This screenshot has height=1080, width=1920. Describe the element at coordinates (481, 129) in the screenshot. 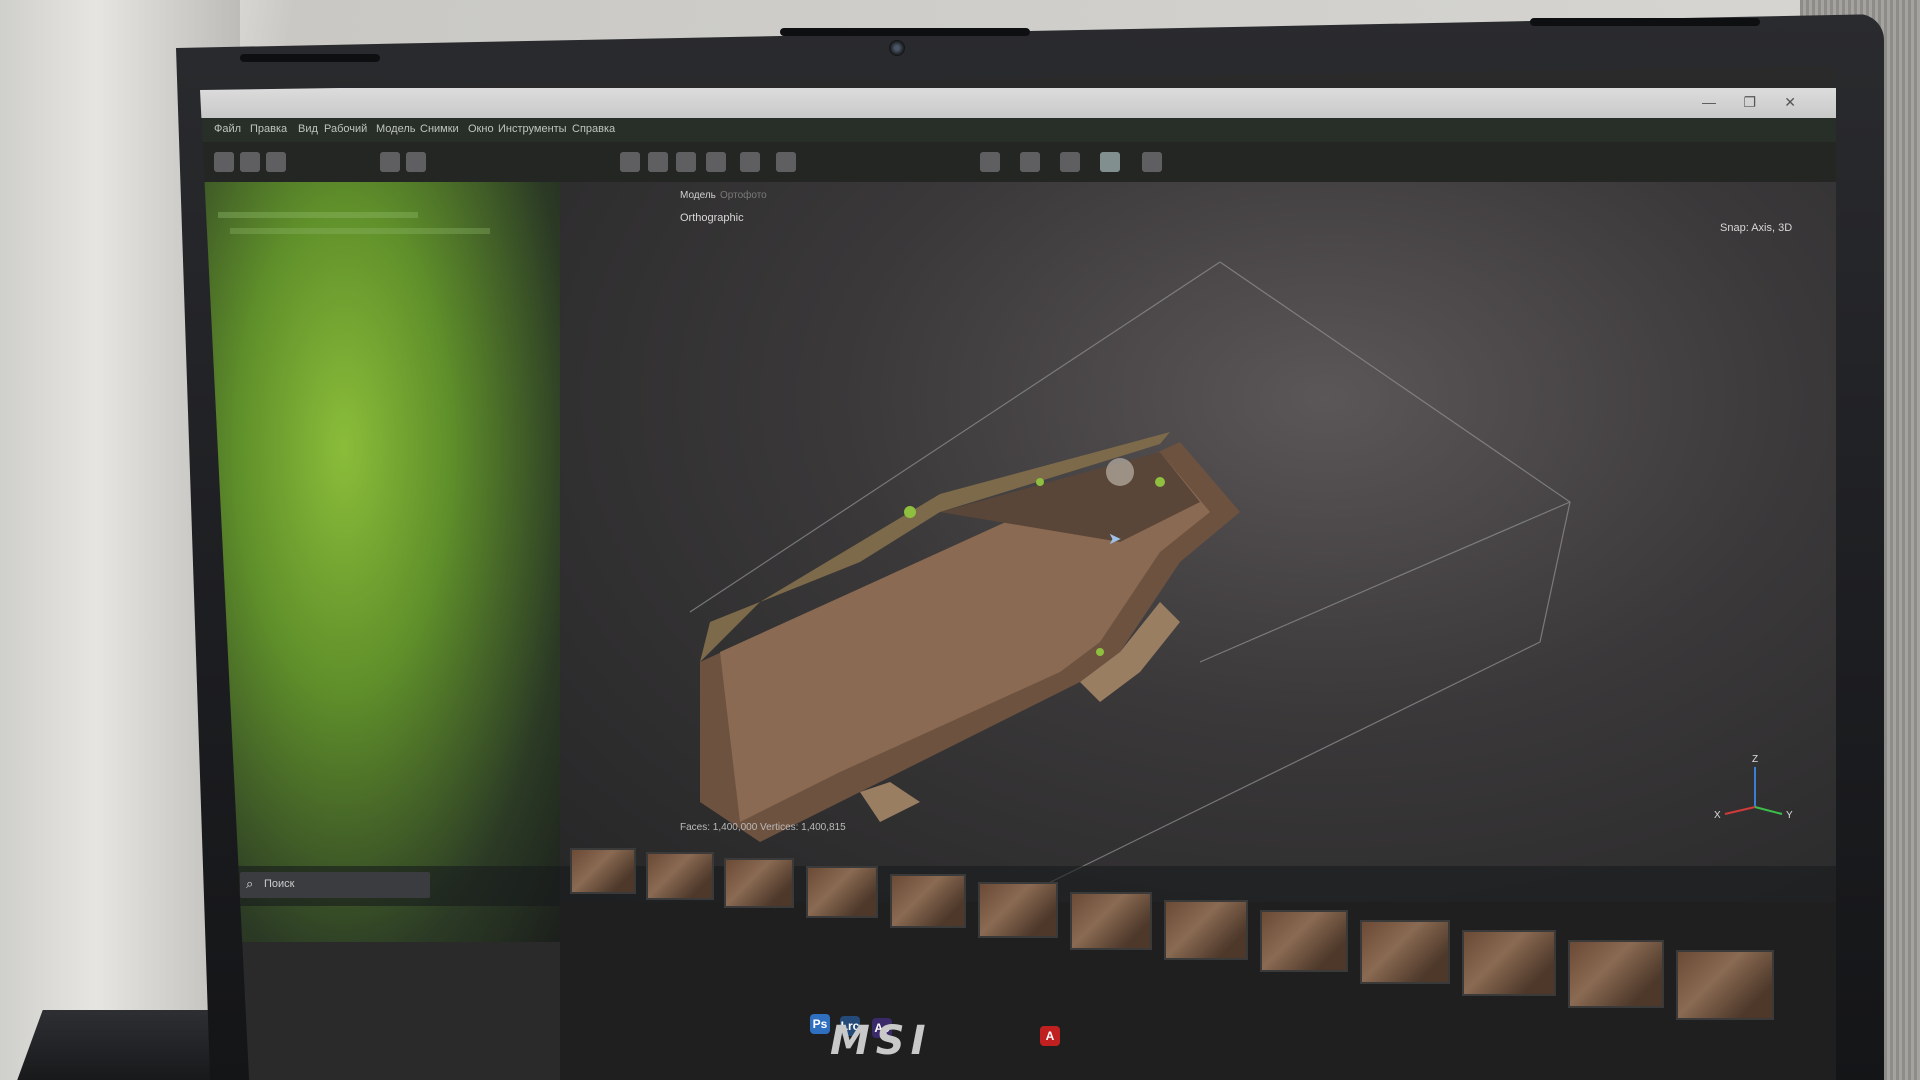

I see `menu-window: Окно` at that location.